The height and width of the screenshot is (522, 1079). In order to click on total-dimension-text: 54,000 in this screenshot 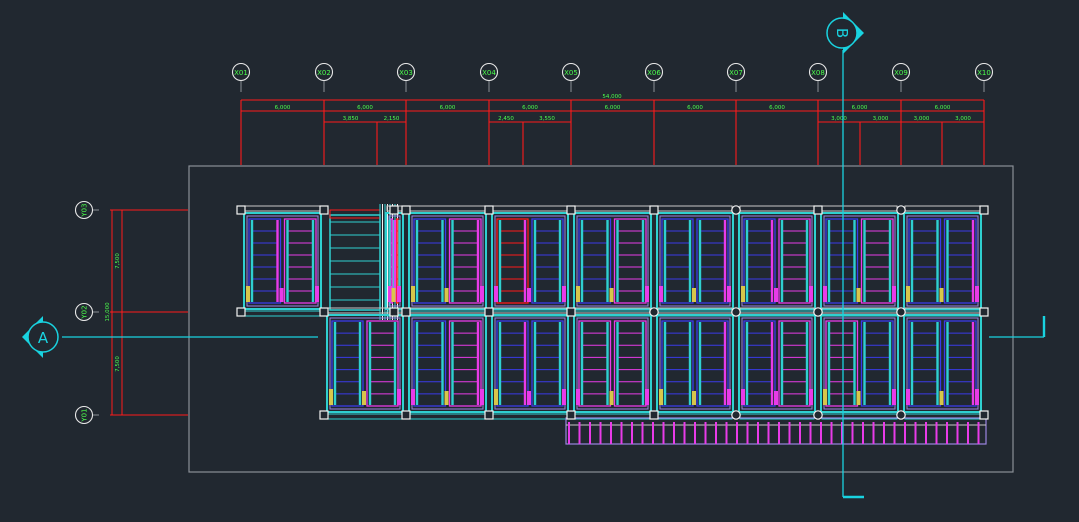, I will do `click(612, 97)`.